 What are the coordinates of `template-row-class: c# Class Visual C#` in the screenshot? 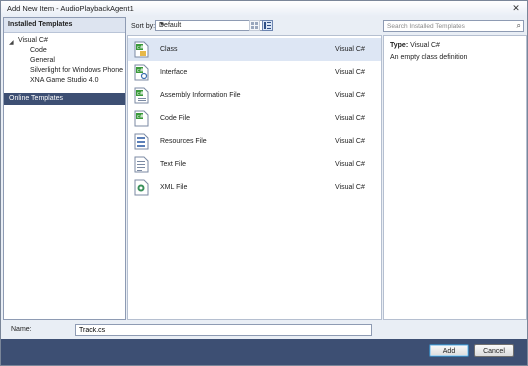 It's located at (254, 49).